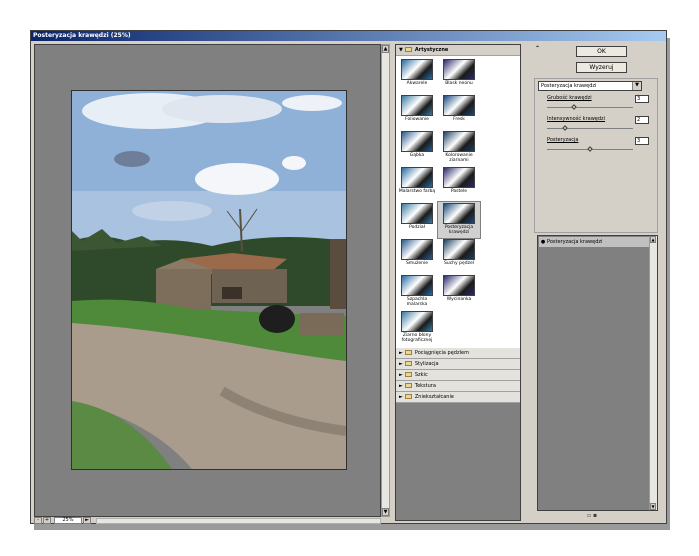 This screenshot has height=556, width=699. I want to click on filter-thumb-label: Posteryzacja krawędzi, so click(459, 230).